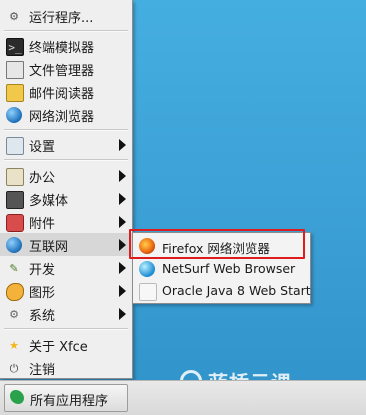 This screenshot has width=366, height=415. What do you see at coordinates (15, 223) in the screenshot?
I see `accessories-icon` at bounding box center [15, 223].